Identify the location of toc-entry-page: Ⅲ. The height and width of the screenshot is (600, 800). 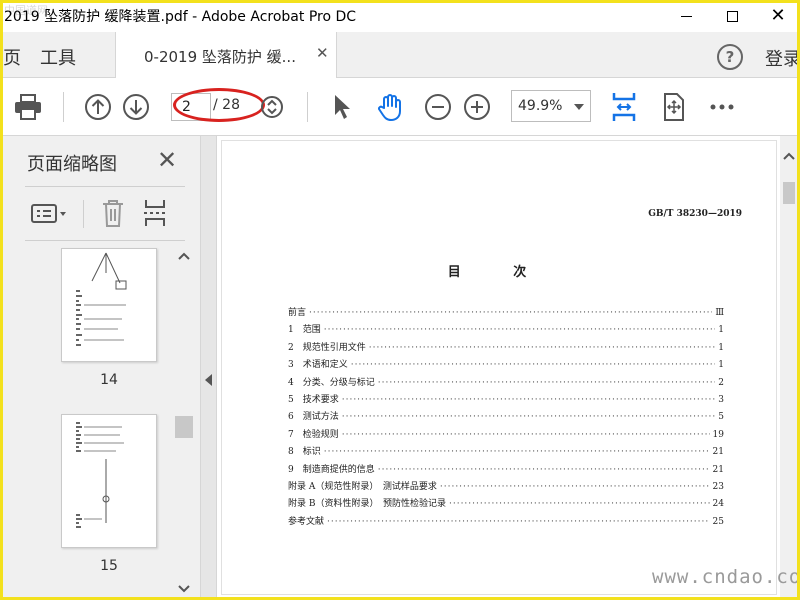
(719, 313).